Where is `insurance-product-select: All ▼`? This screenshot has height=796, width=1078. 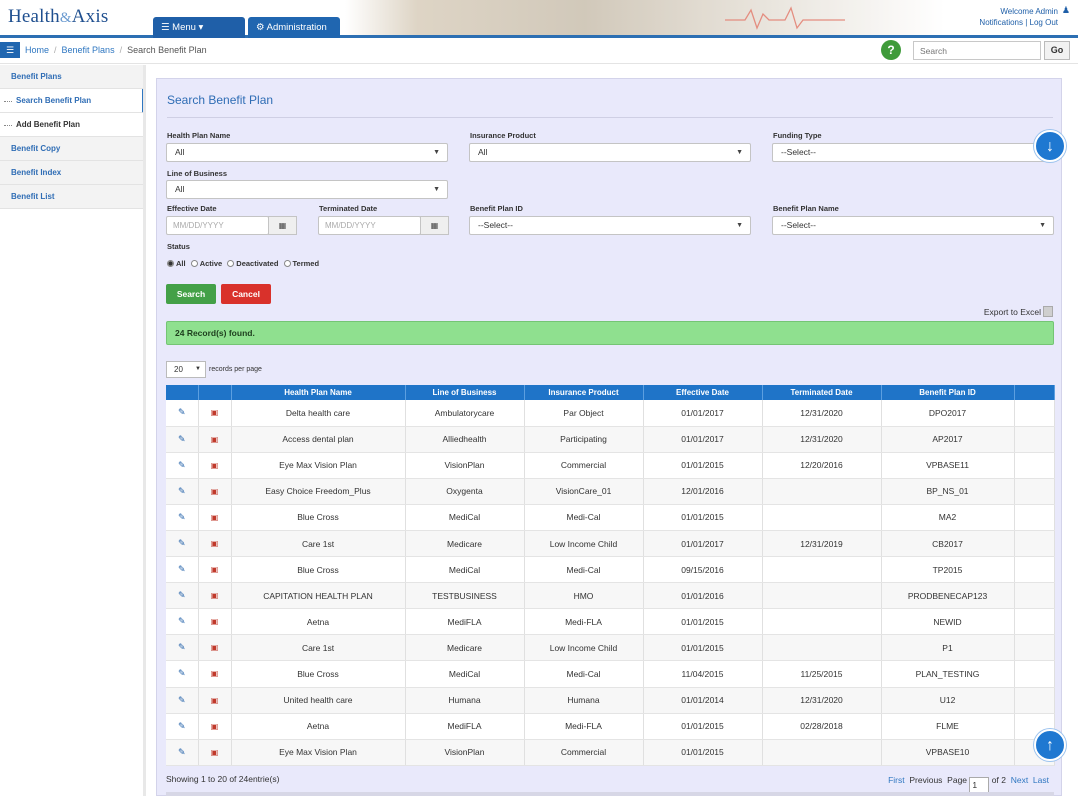
insurance-product-select: All ▼ is located at coordinates (610, 152).